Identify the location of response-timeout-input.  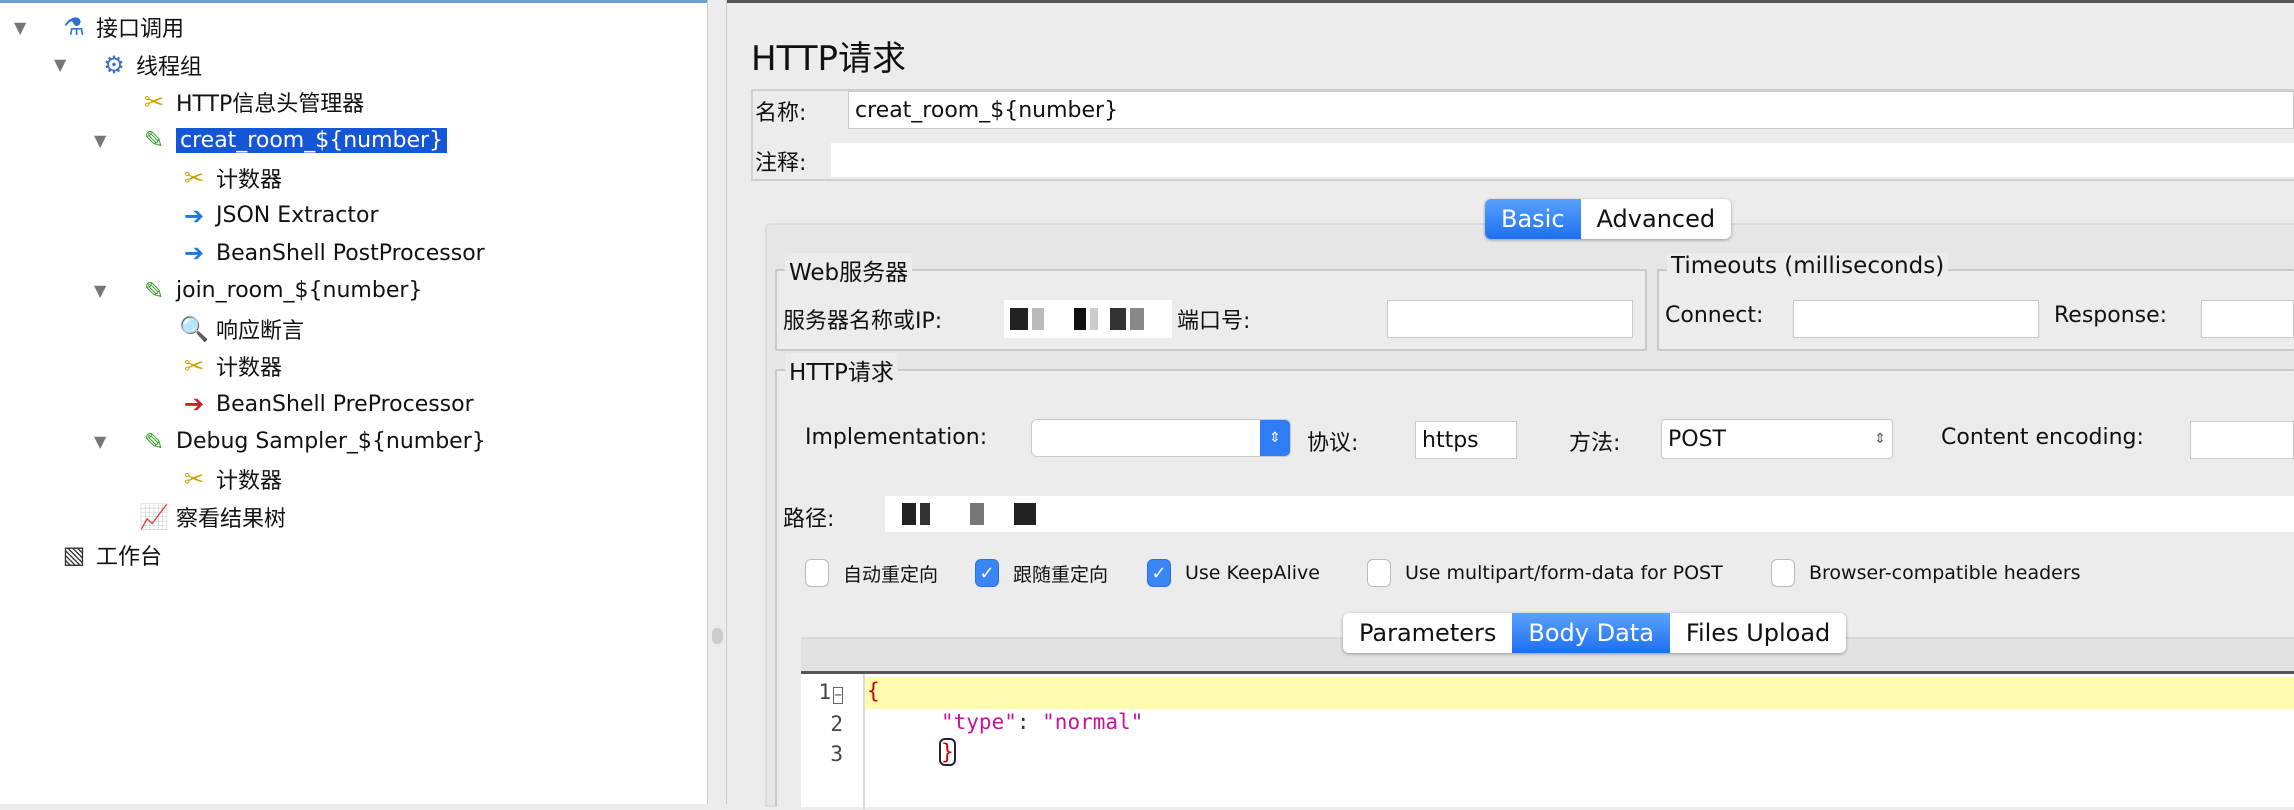
(2247, 319).